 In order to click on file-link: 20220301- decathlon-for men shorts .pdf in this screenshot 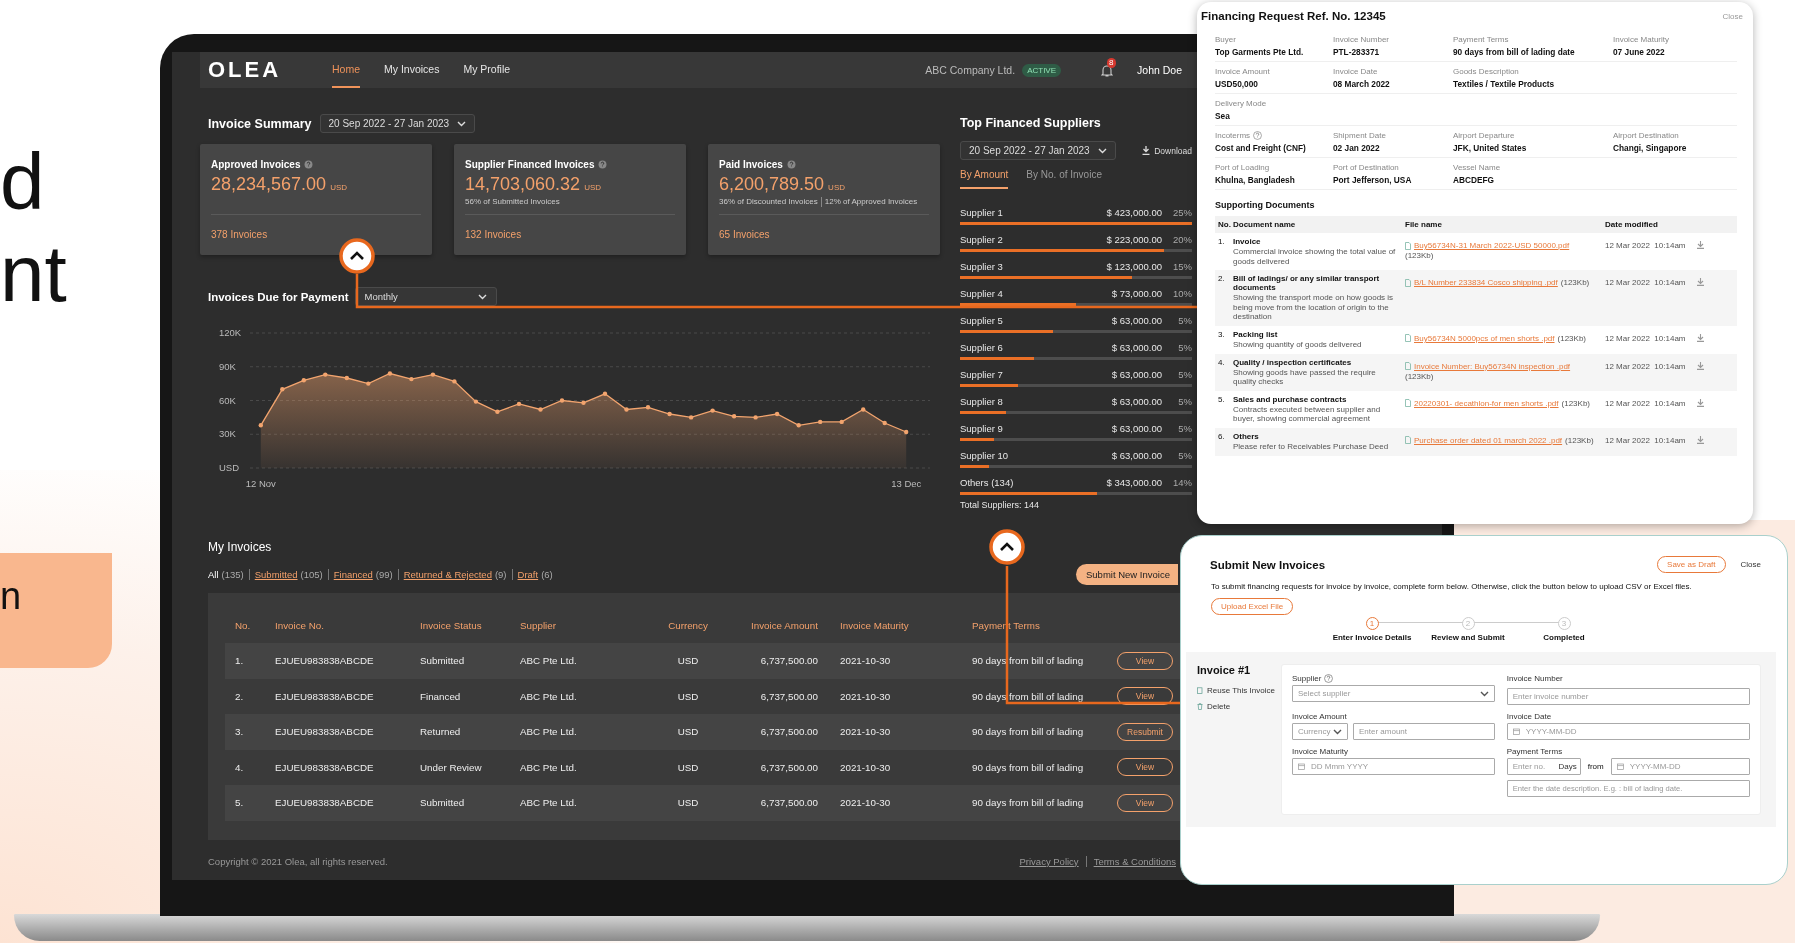, I will do `click(1486, 403)`.